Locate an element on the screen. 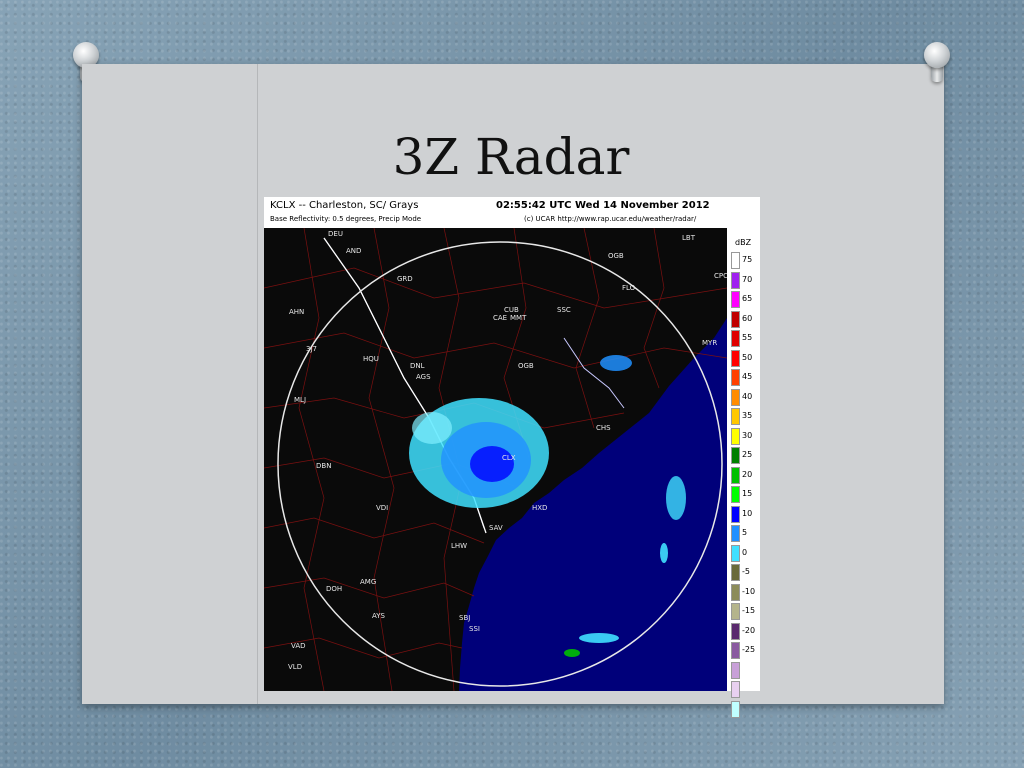 This screenshot has width=1024, height=768. map-label-ahn: AHN is located at coordinates (296, 312).